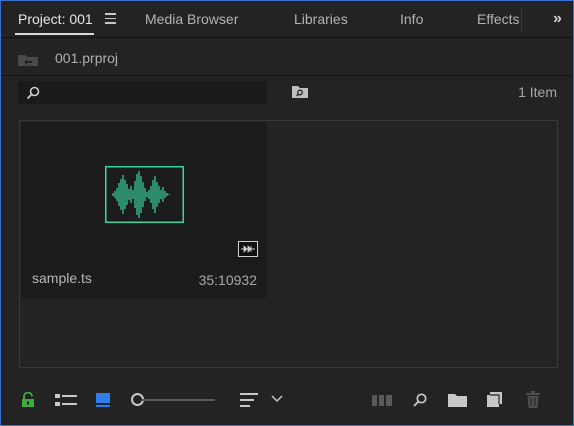 This screenshot has height=426, width=574. Describe the element at coordinates (33, 93) in the screenshot. I see `magnifier-icon` at that location.